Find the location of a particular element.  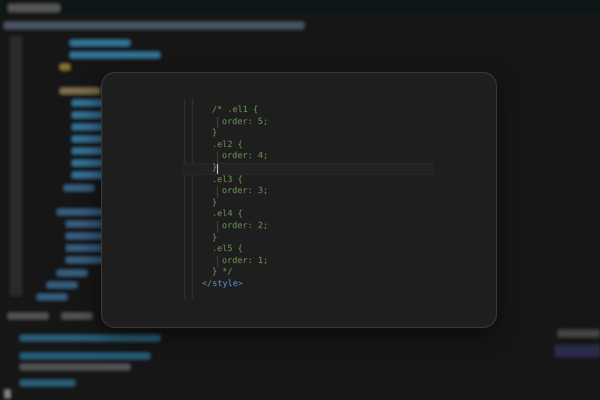

code-line: /* .el1 { is located at coordinates (235, 111).